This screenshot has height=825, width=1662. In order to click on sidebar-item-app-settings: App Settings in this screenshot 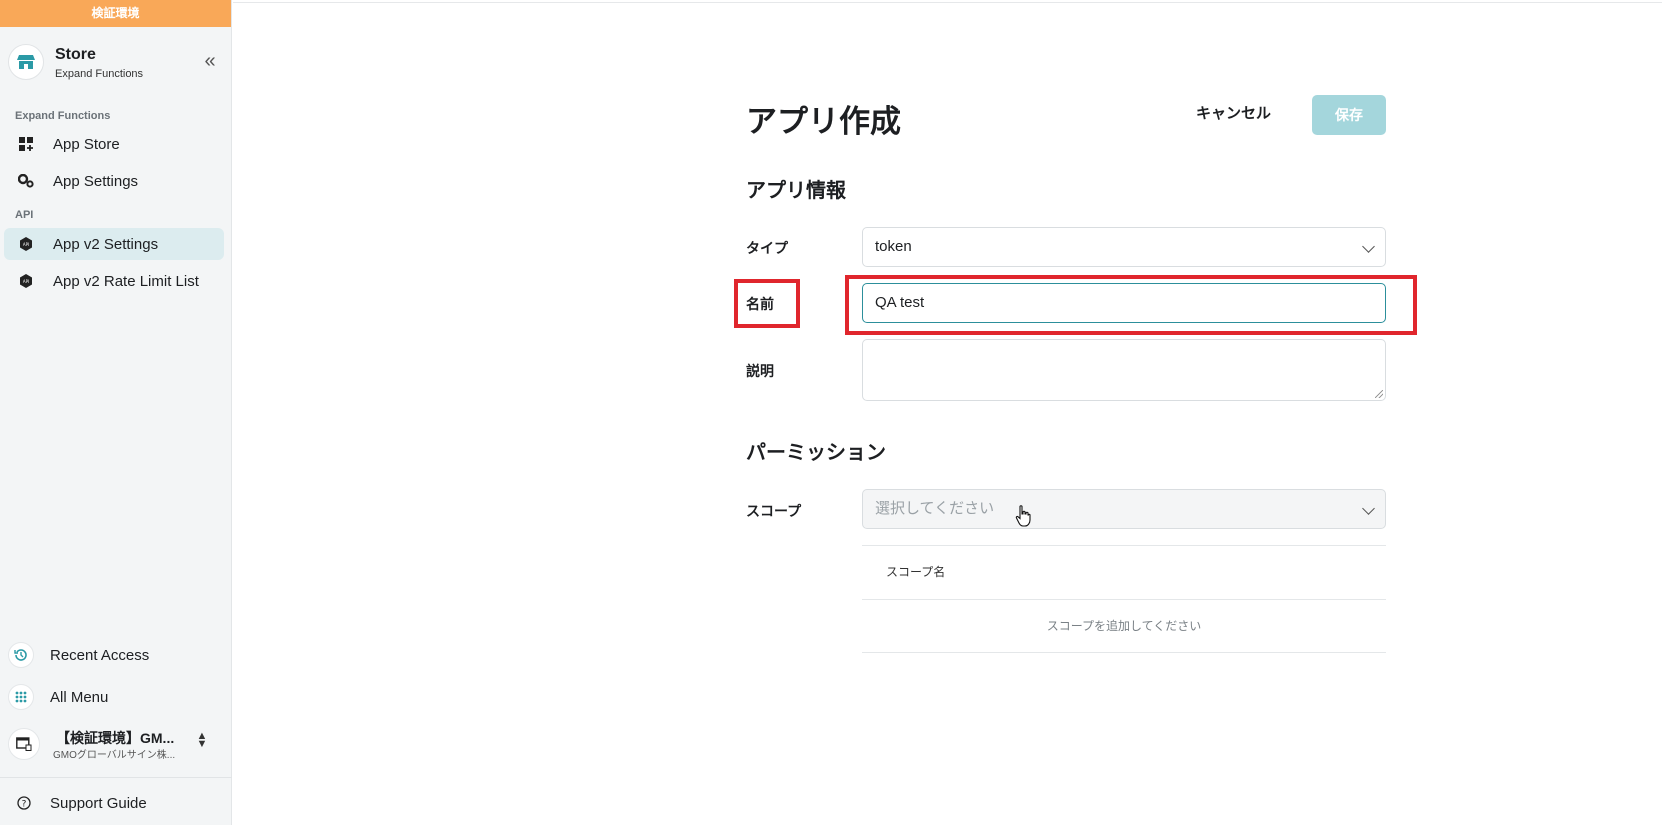, I will do `click(114, 181)`.